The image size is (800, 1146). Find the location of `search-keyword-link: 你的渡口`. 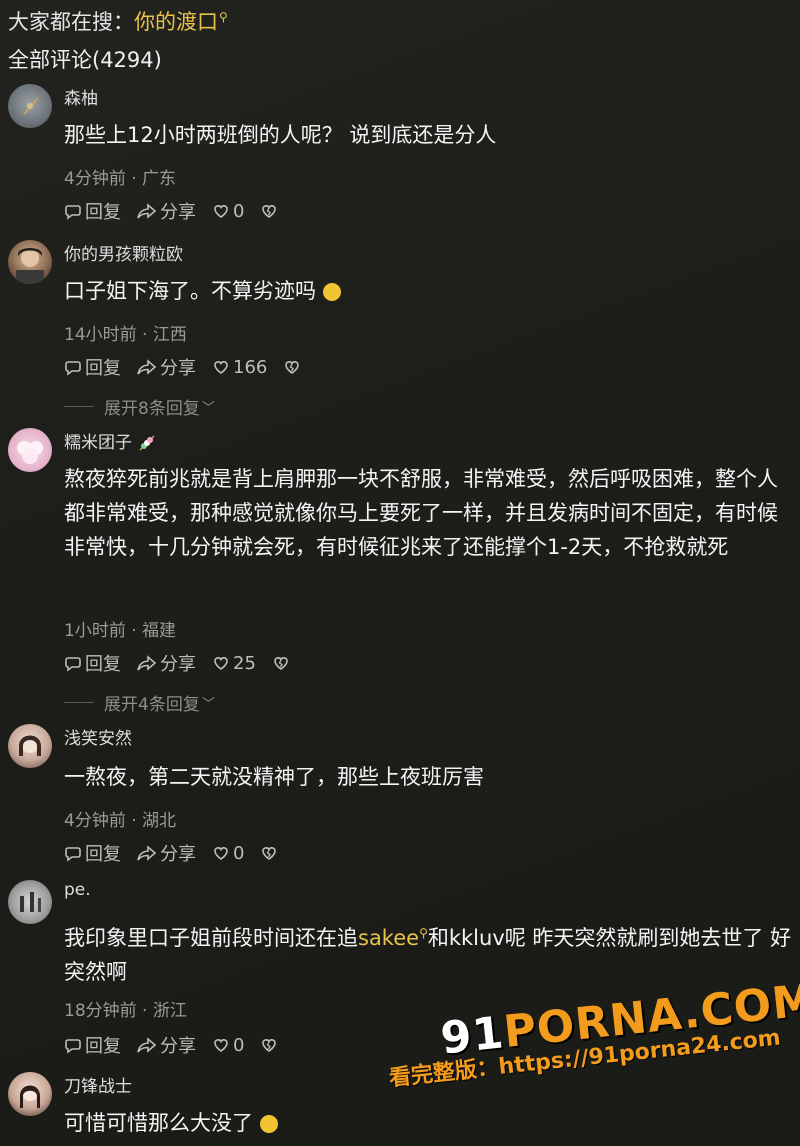

search-keyword-link: 你的渡口 is located at coordinates (176, 22).